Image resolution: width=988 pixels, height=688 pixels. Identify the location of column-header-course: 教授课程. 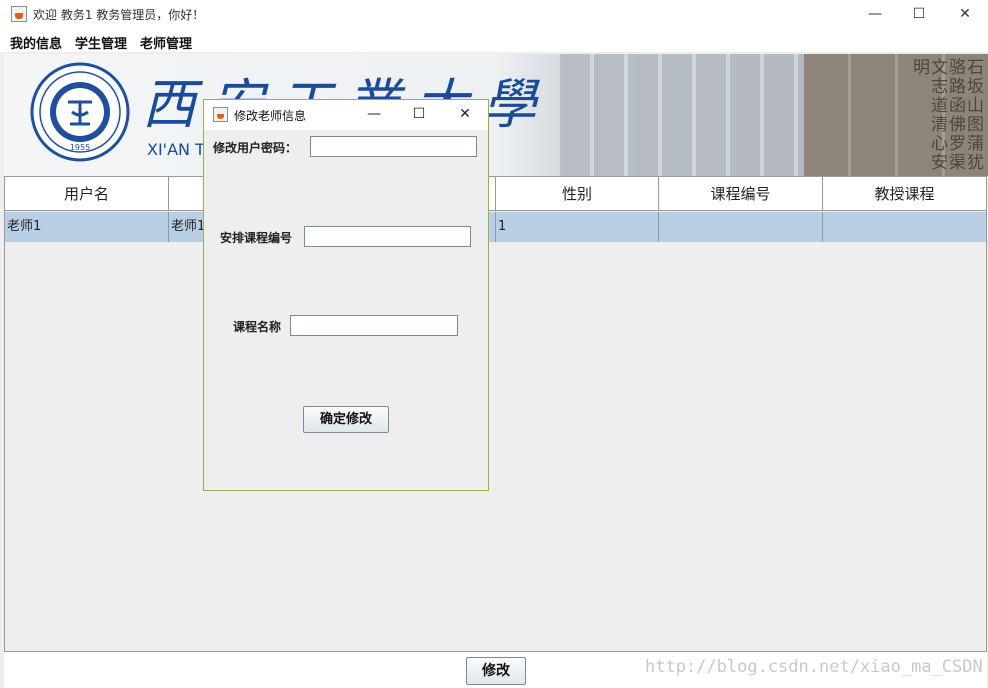
(904, 194).